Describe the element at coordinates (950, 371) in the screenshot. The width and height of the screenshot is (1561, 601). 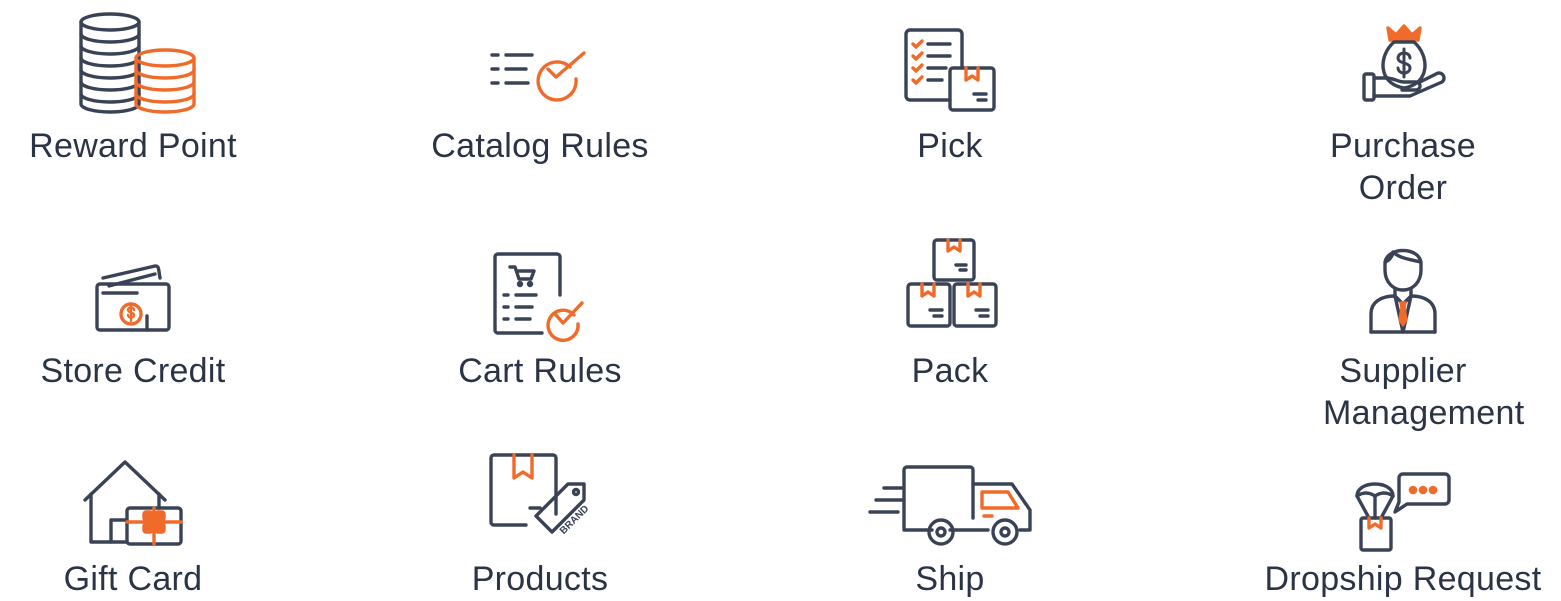
I see `feature-label: Pack` at that location.